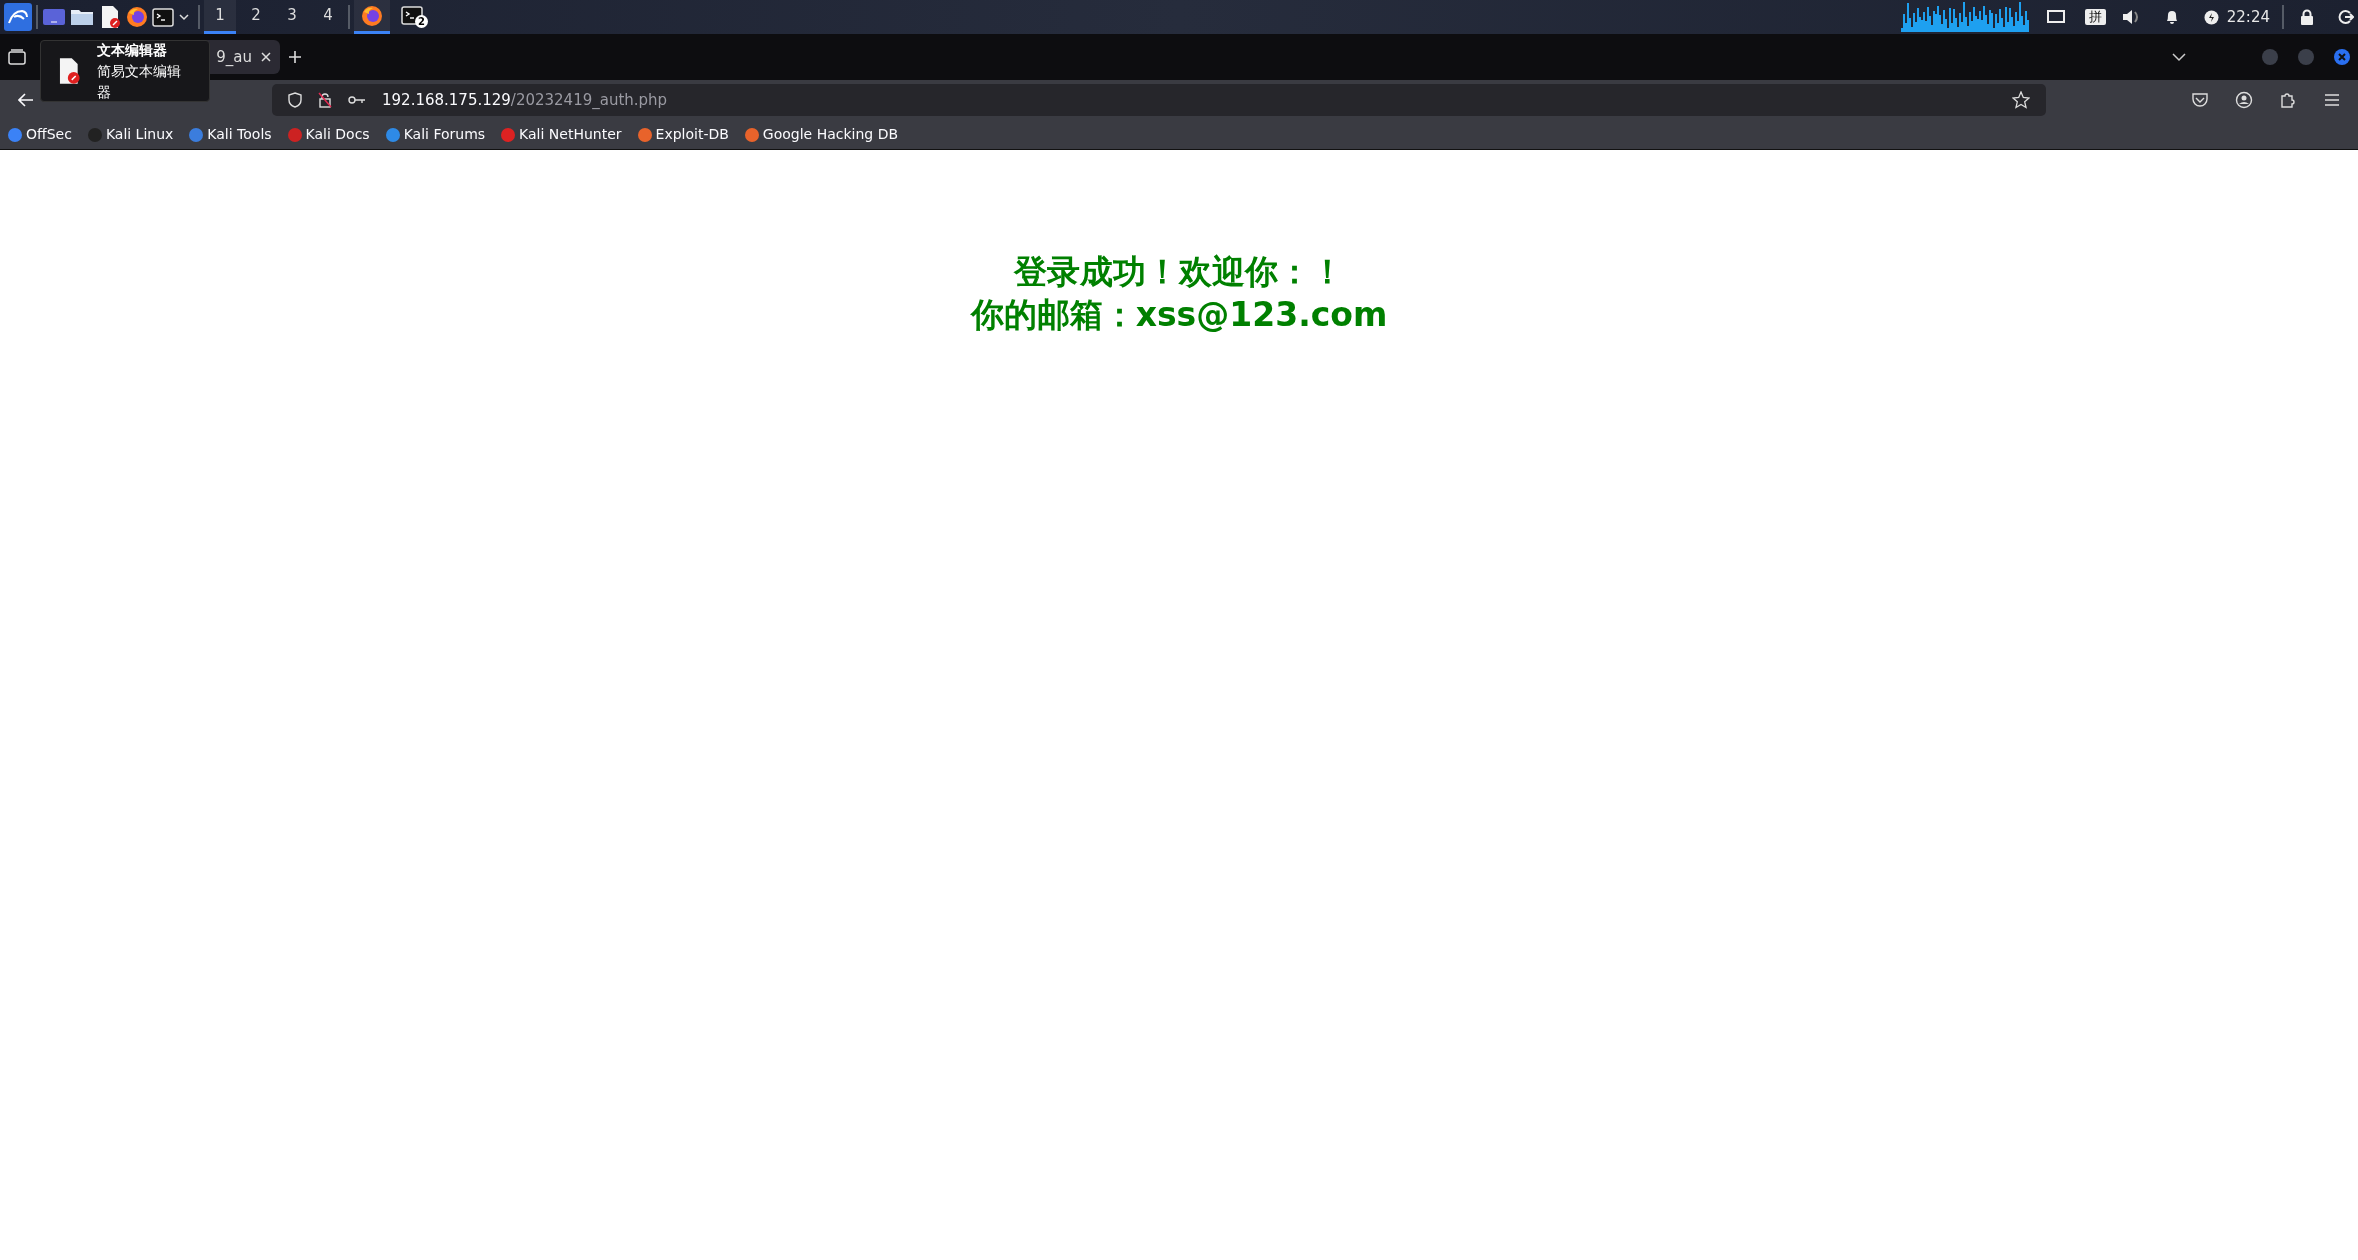 The image size is (2358, 1260). I want to click on network-icon, so click(2055, 17).